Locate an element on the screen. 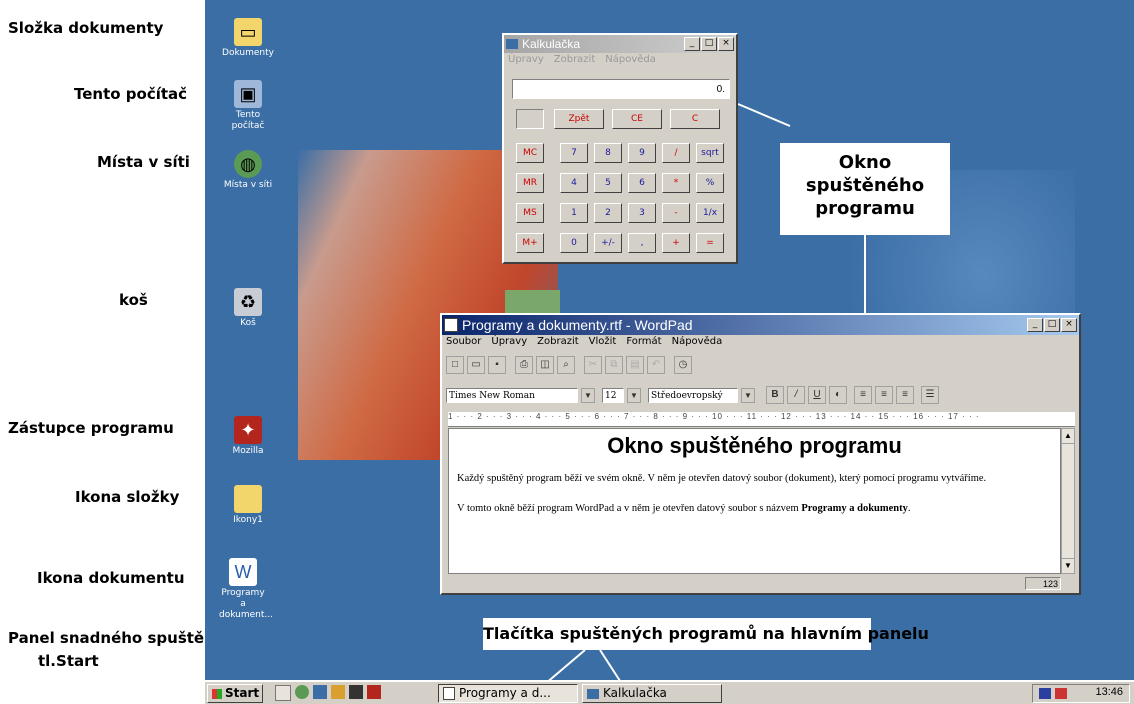 The height and width of the screenshot is (704, 1134). key-reciprocal: 1/x is located at coordinates (710, 213).